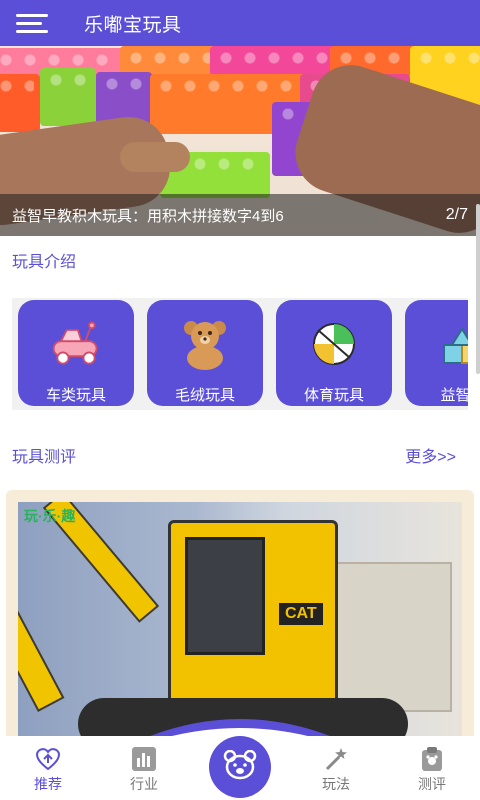 The width and height of the screenshot is (480, 800). What do you see at coordinates (336, 759) in the screenshot?
I see `magic-wand-icon` at bounding box center [336, 759].